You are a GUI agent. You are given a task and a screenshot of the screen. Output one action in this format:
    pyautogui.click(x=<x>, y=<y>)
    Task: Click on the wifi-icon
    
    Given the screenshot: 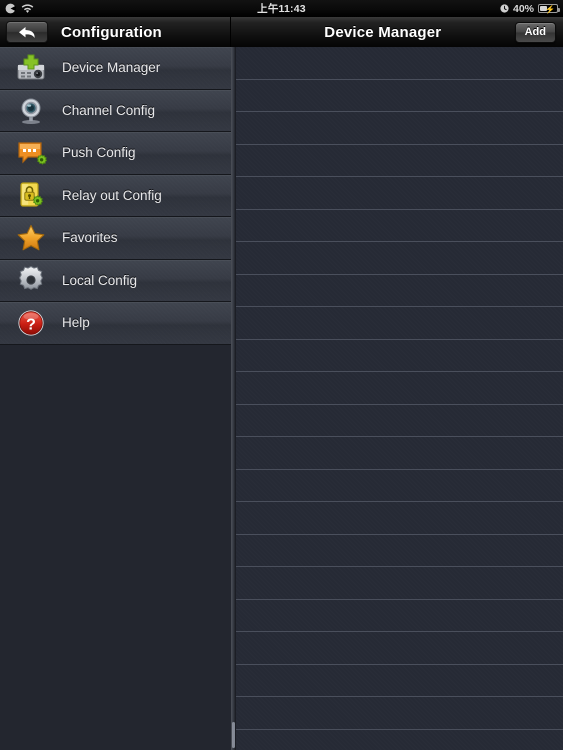 What is the action you would take?
    pyautogui.click(x=27, y=8)
    